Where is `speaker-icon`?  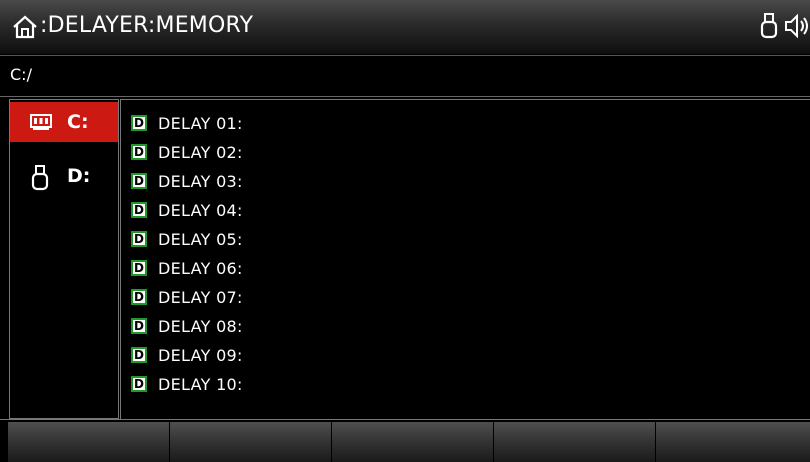
speaker-icon is located at coordinates (796, 26).